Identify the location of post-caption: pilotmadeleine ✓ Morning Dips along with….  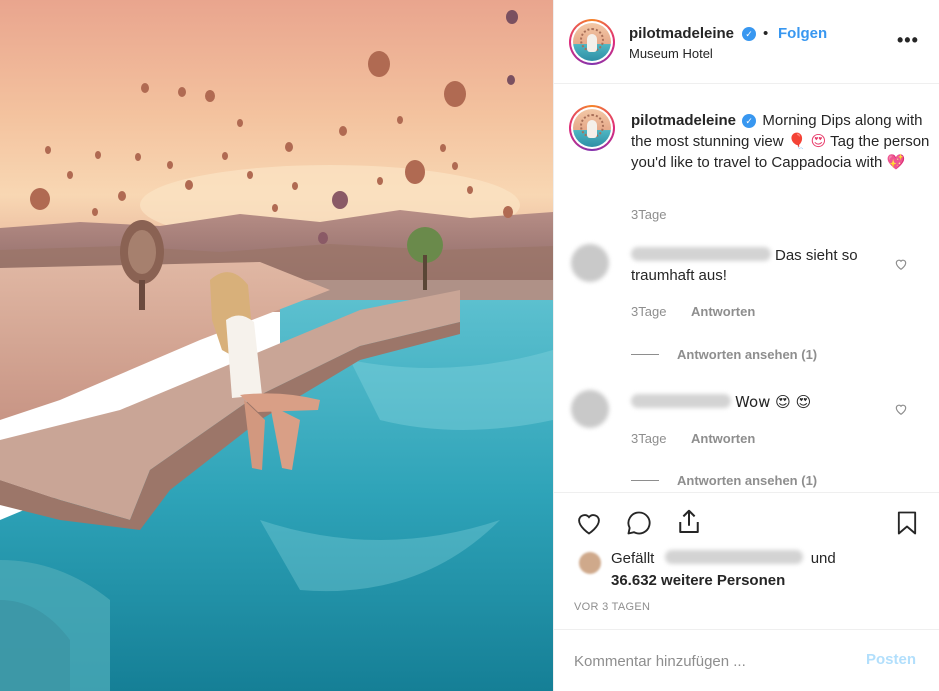
(781, 142).